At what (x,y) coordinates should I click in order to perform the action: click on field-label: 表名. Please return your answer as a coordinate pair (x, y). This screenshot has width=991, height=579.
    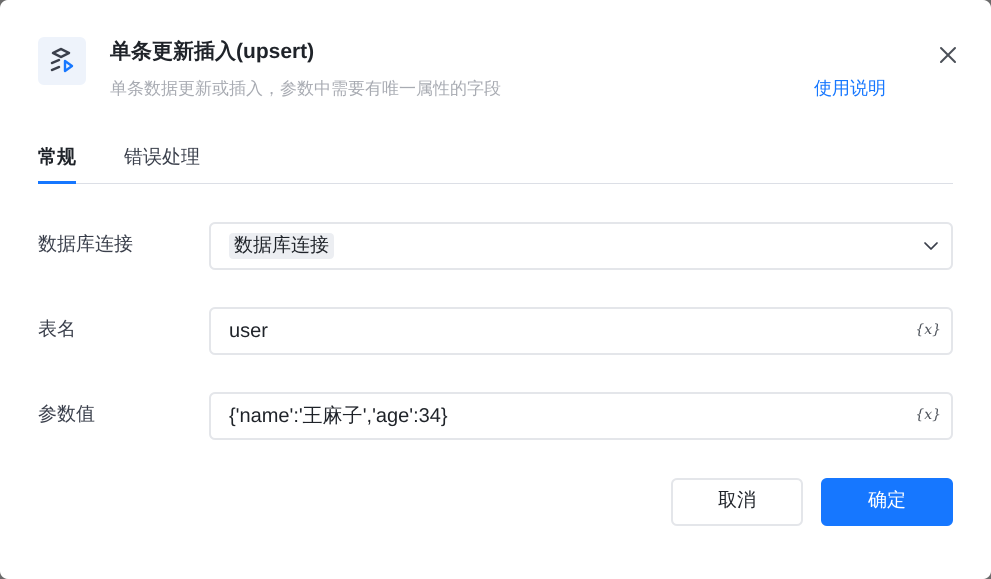
    Looking at the image, I should click on (57, 330).